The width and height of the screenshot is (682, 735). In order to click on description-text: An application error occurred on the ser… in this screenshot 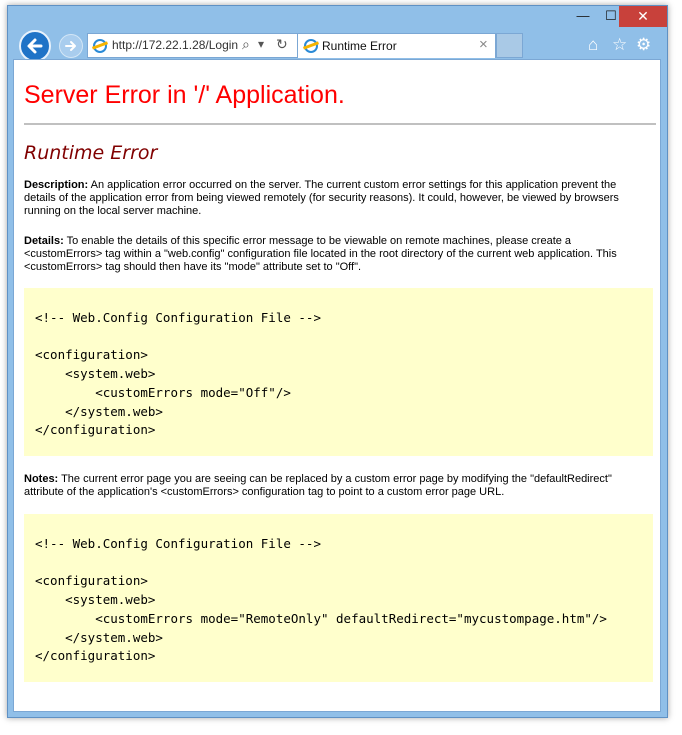, I will do `click(321, 198)`.